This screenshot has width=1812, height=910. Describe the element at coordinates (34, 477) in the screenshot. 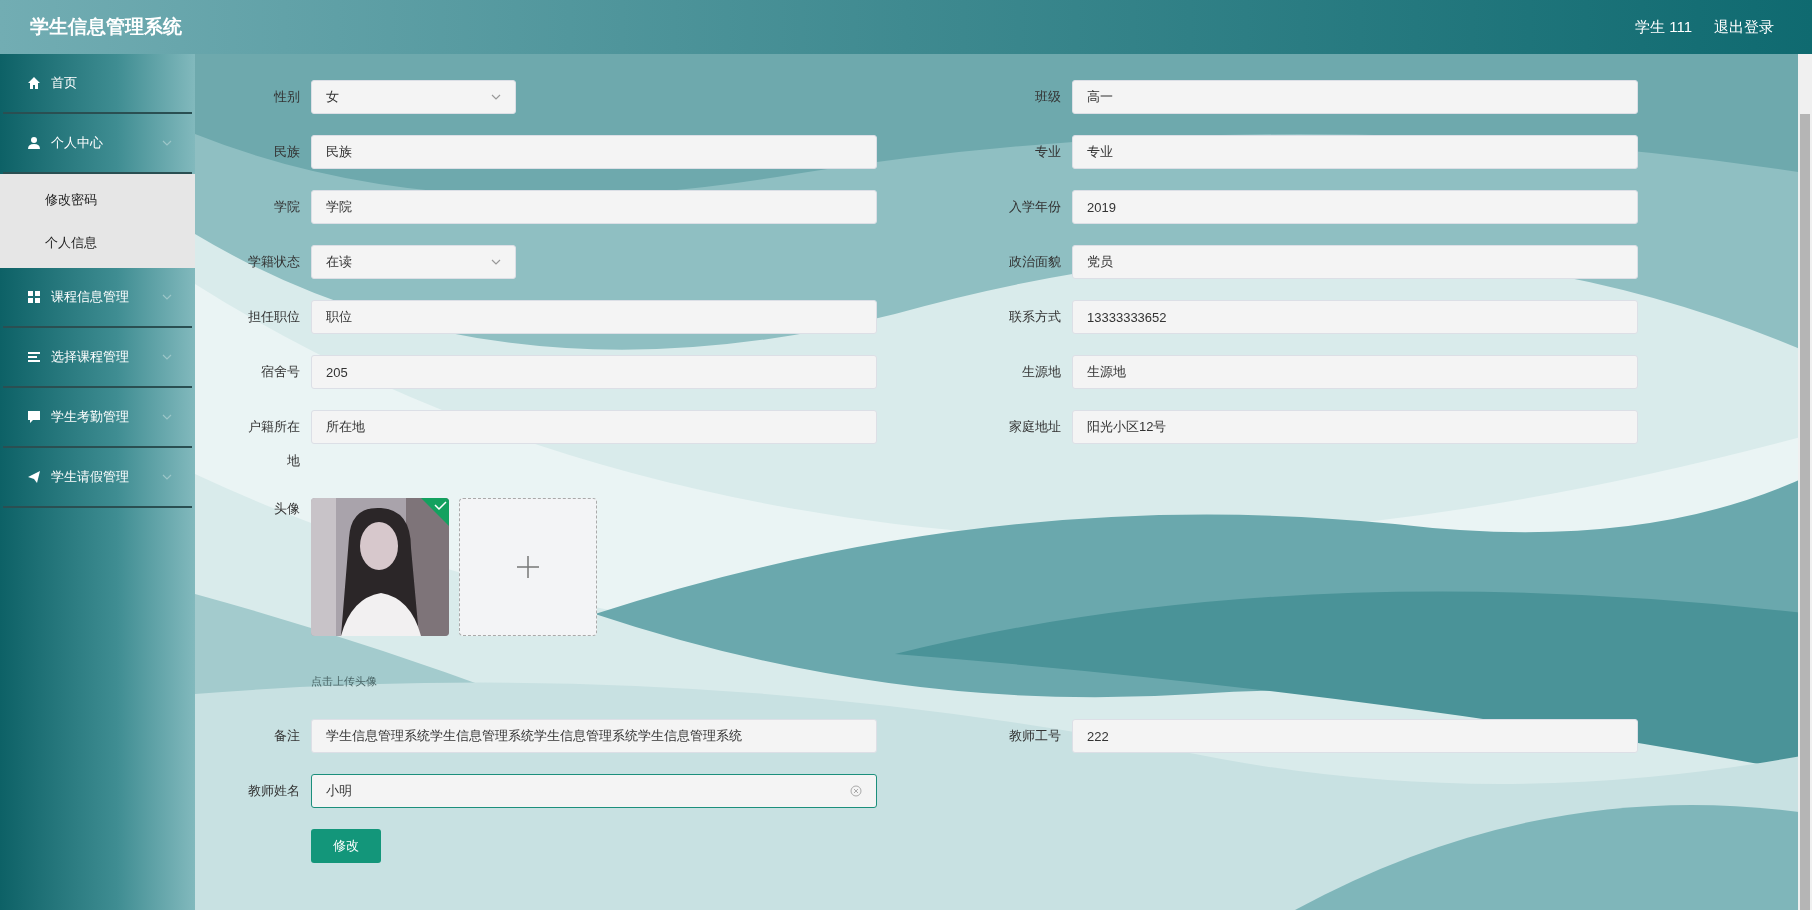

I see `paper-plane-icon` at that location.